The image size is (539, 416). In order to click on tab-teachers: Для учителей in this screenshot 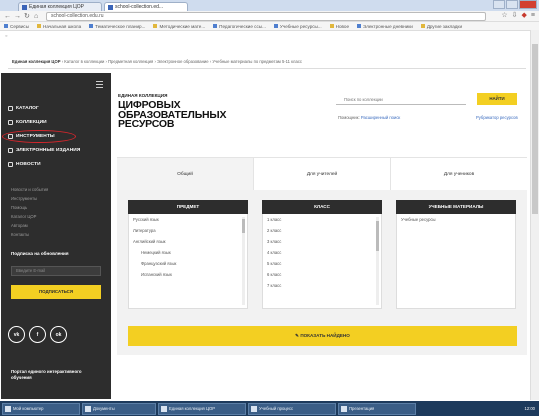, I will do `click(322, 174)`.